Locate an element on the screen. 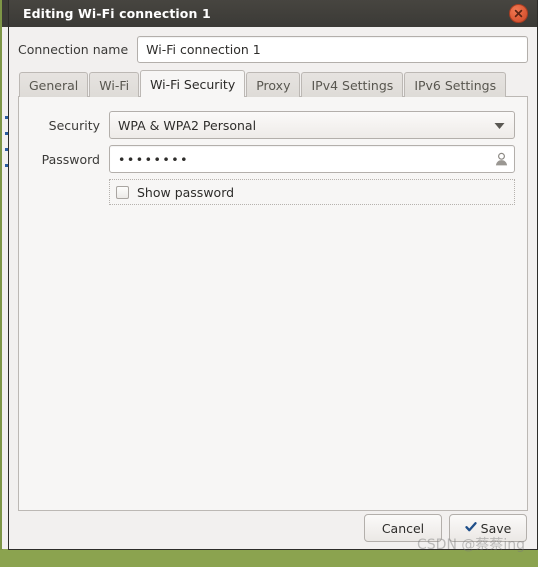  chevron-down-icon is located at coordinates (499, 125).